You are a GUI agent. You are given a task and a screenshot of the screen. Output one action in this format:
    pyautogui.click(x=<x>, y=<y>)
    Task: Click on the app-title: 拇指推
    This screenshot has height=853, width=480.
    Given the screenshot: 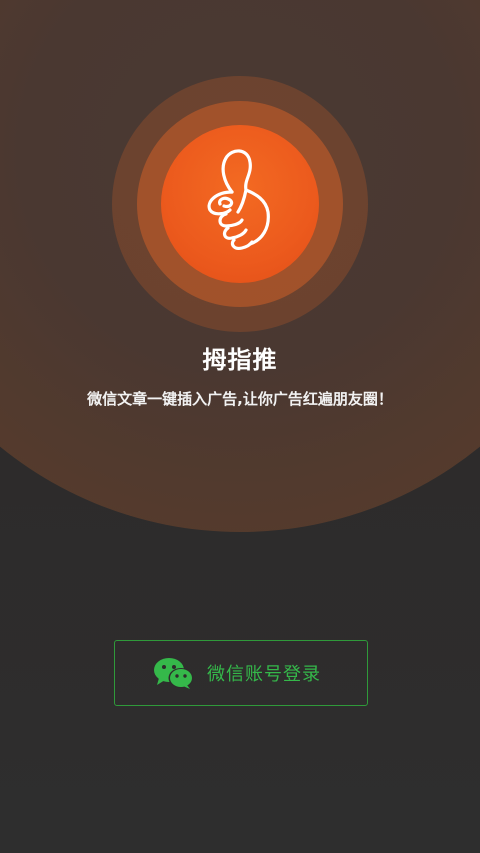 What is the action you would take?
    pyautogui.click(x=240, y=360)
    